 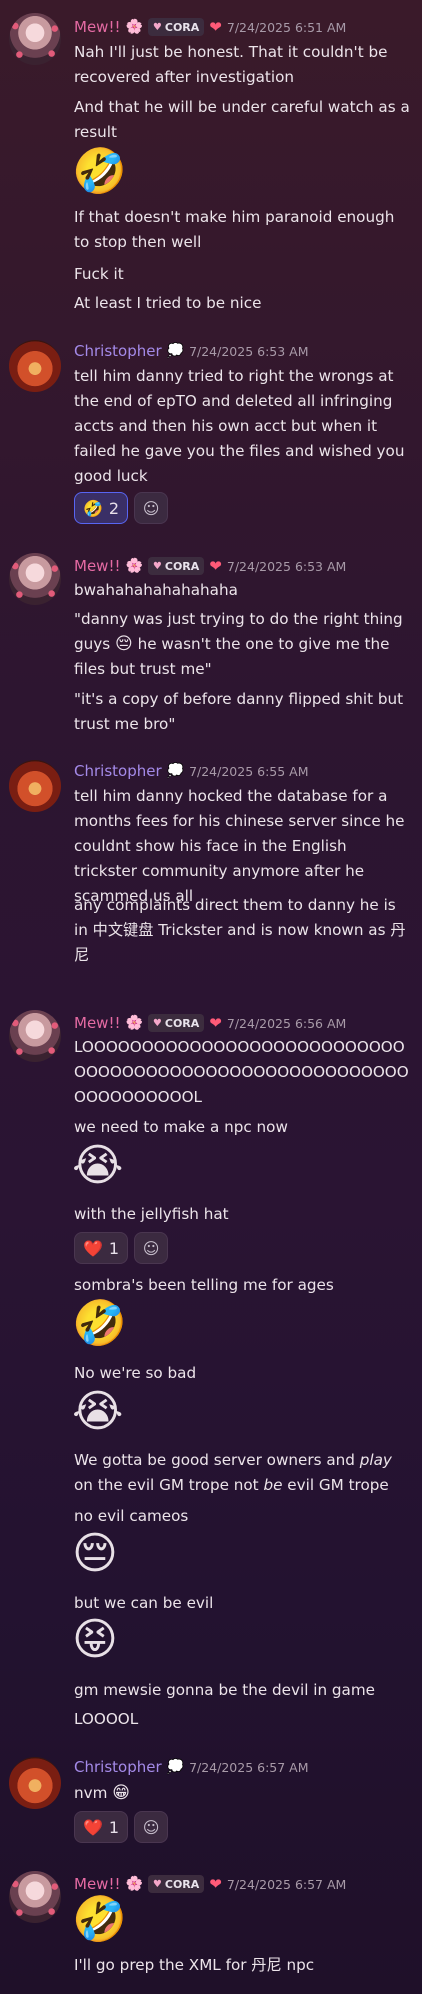 What do you see at coordinates (204, 1285) in the screenshot?
I see `message-text: sombra's been telling me for ages` at bounding box center [204, 1285].